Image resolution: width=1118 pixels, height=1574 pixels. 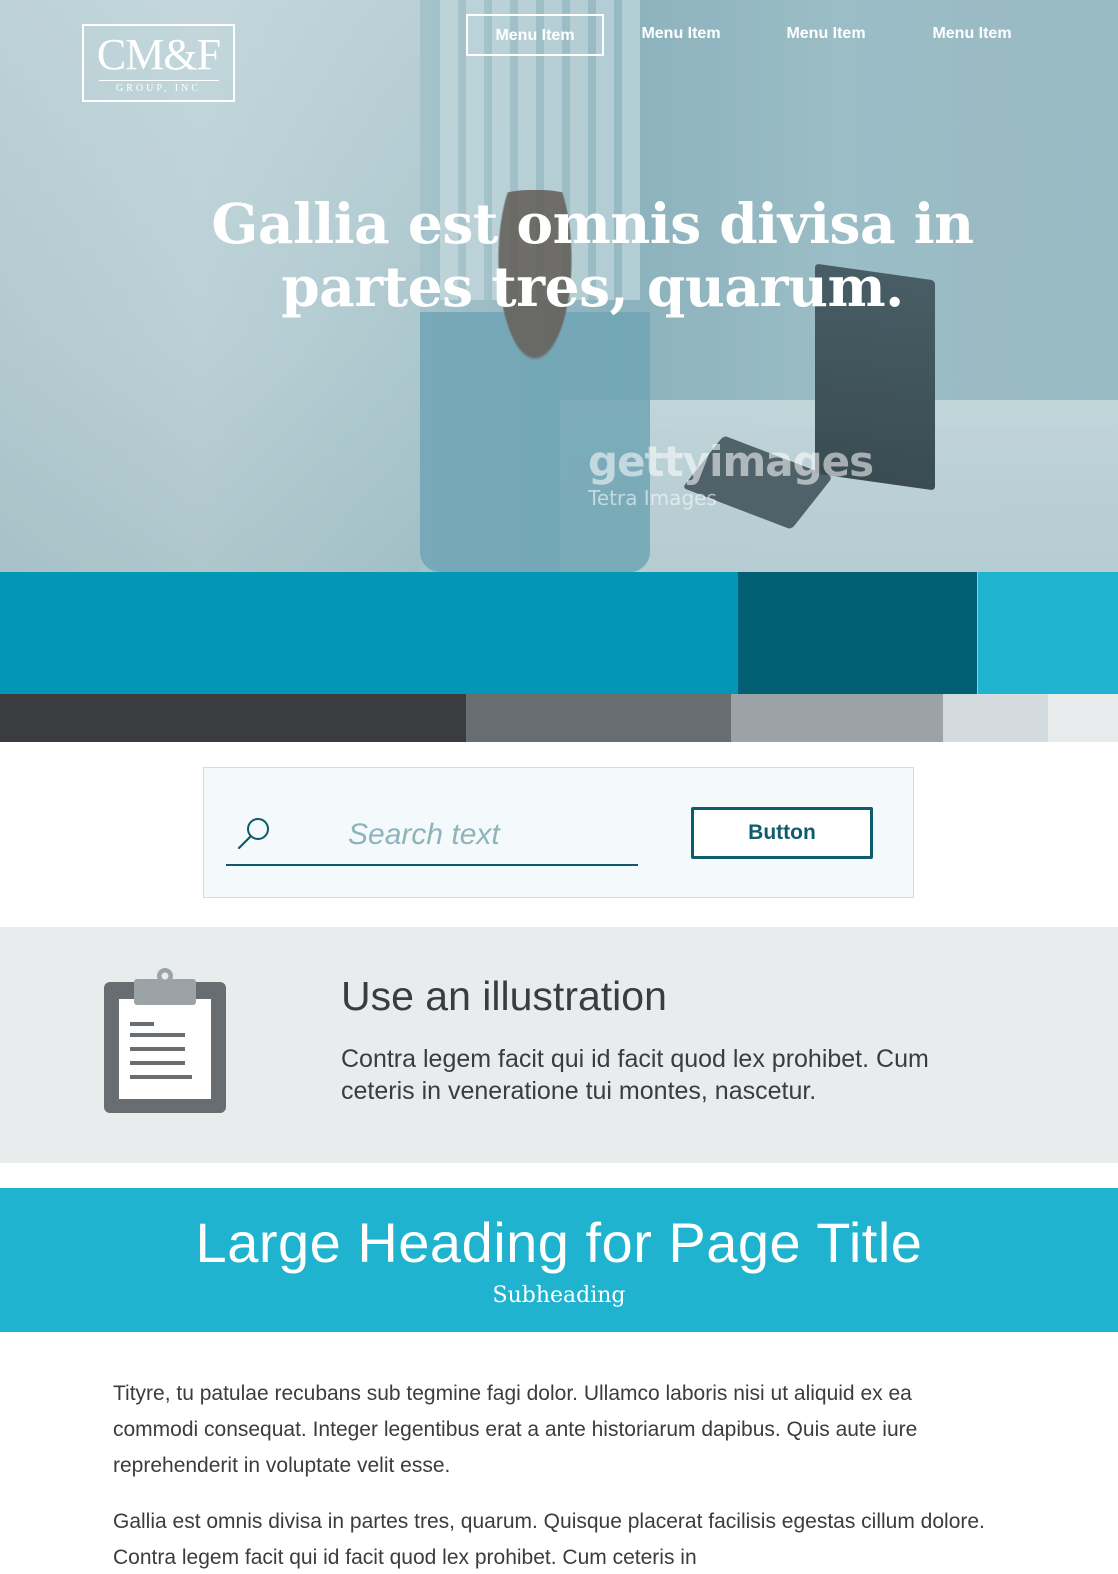 I want to click on search-panel: Button, so click(x=558, y=832).